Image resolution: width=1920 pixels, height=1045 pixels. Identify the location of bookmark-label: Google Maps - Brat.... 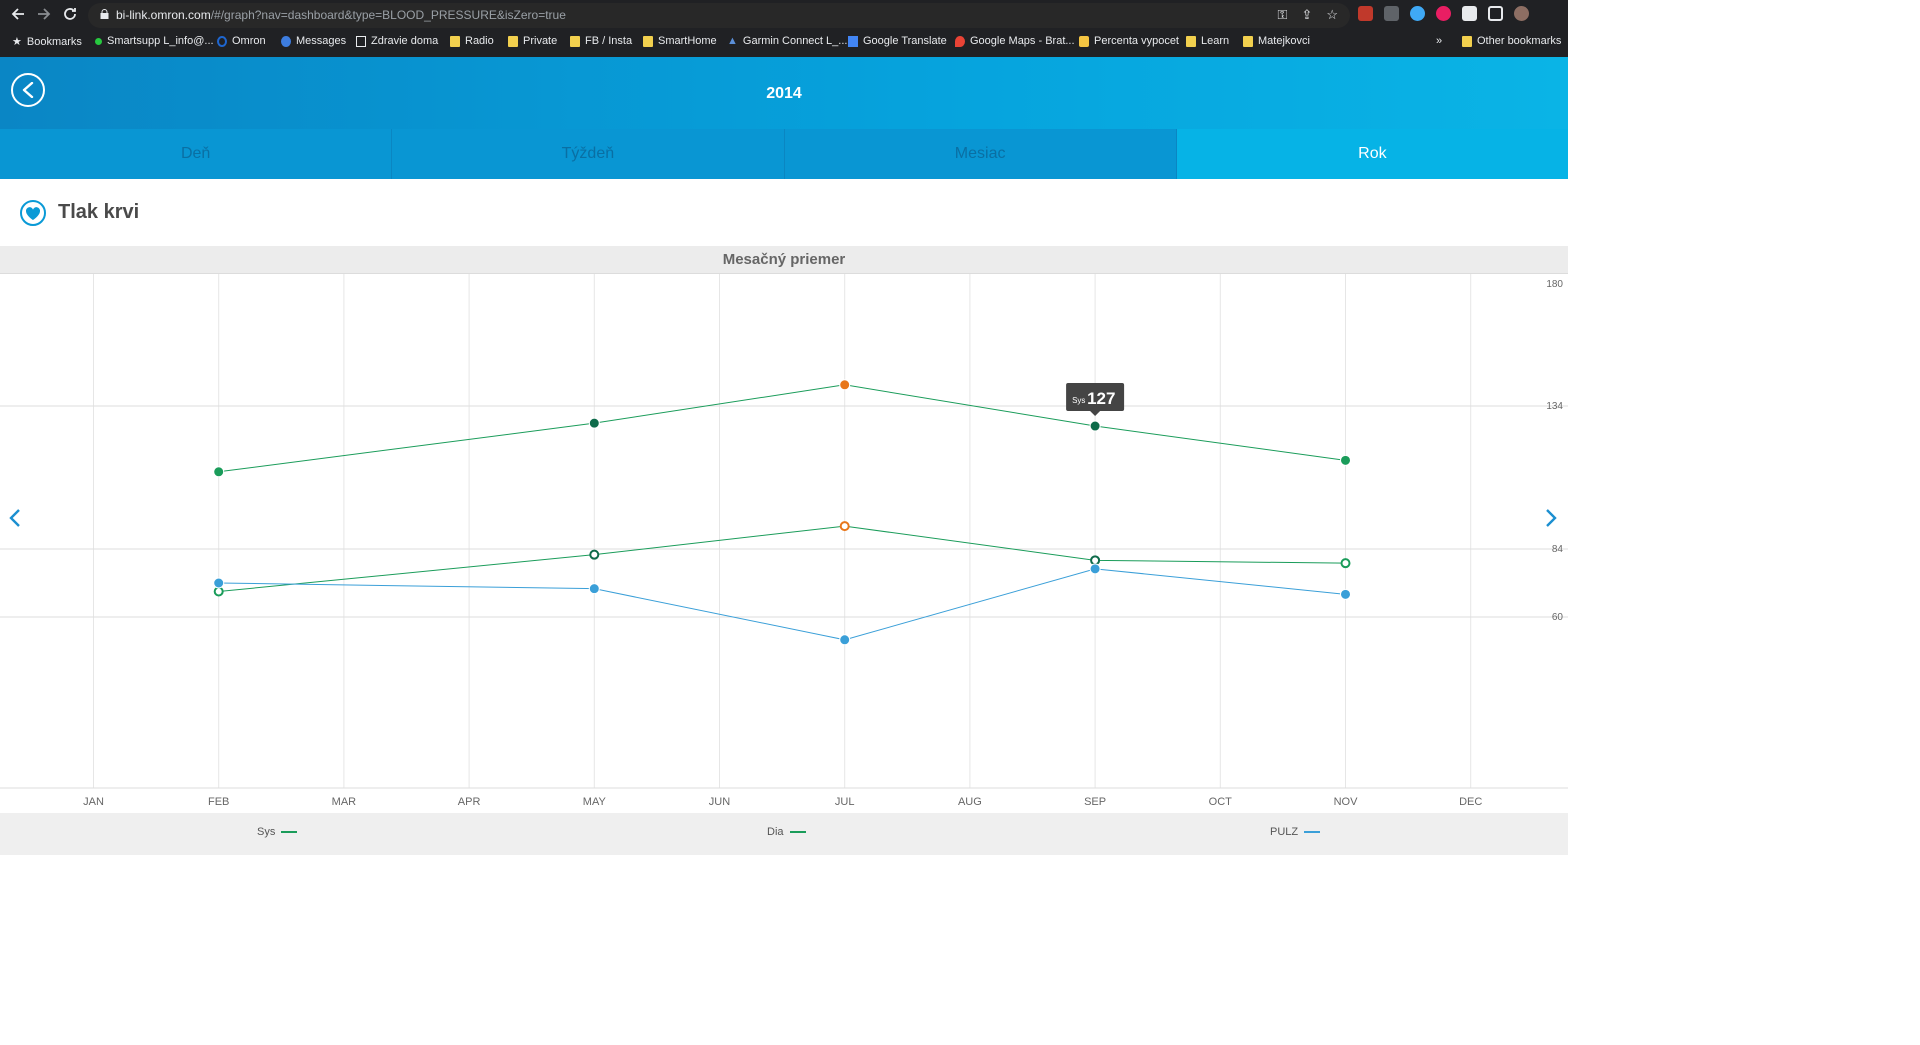
(1022, 41).